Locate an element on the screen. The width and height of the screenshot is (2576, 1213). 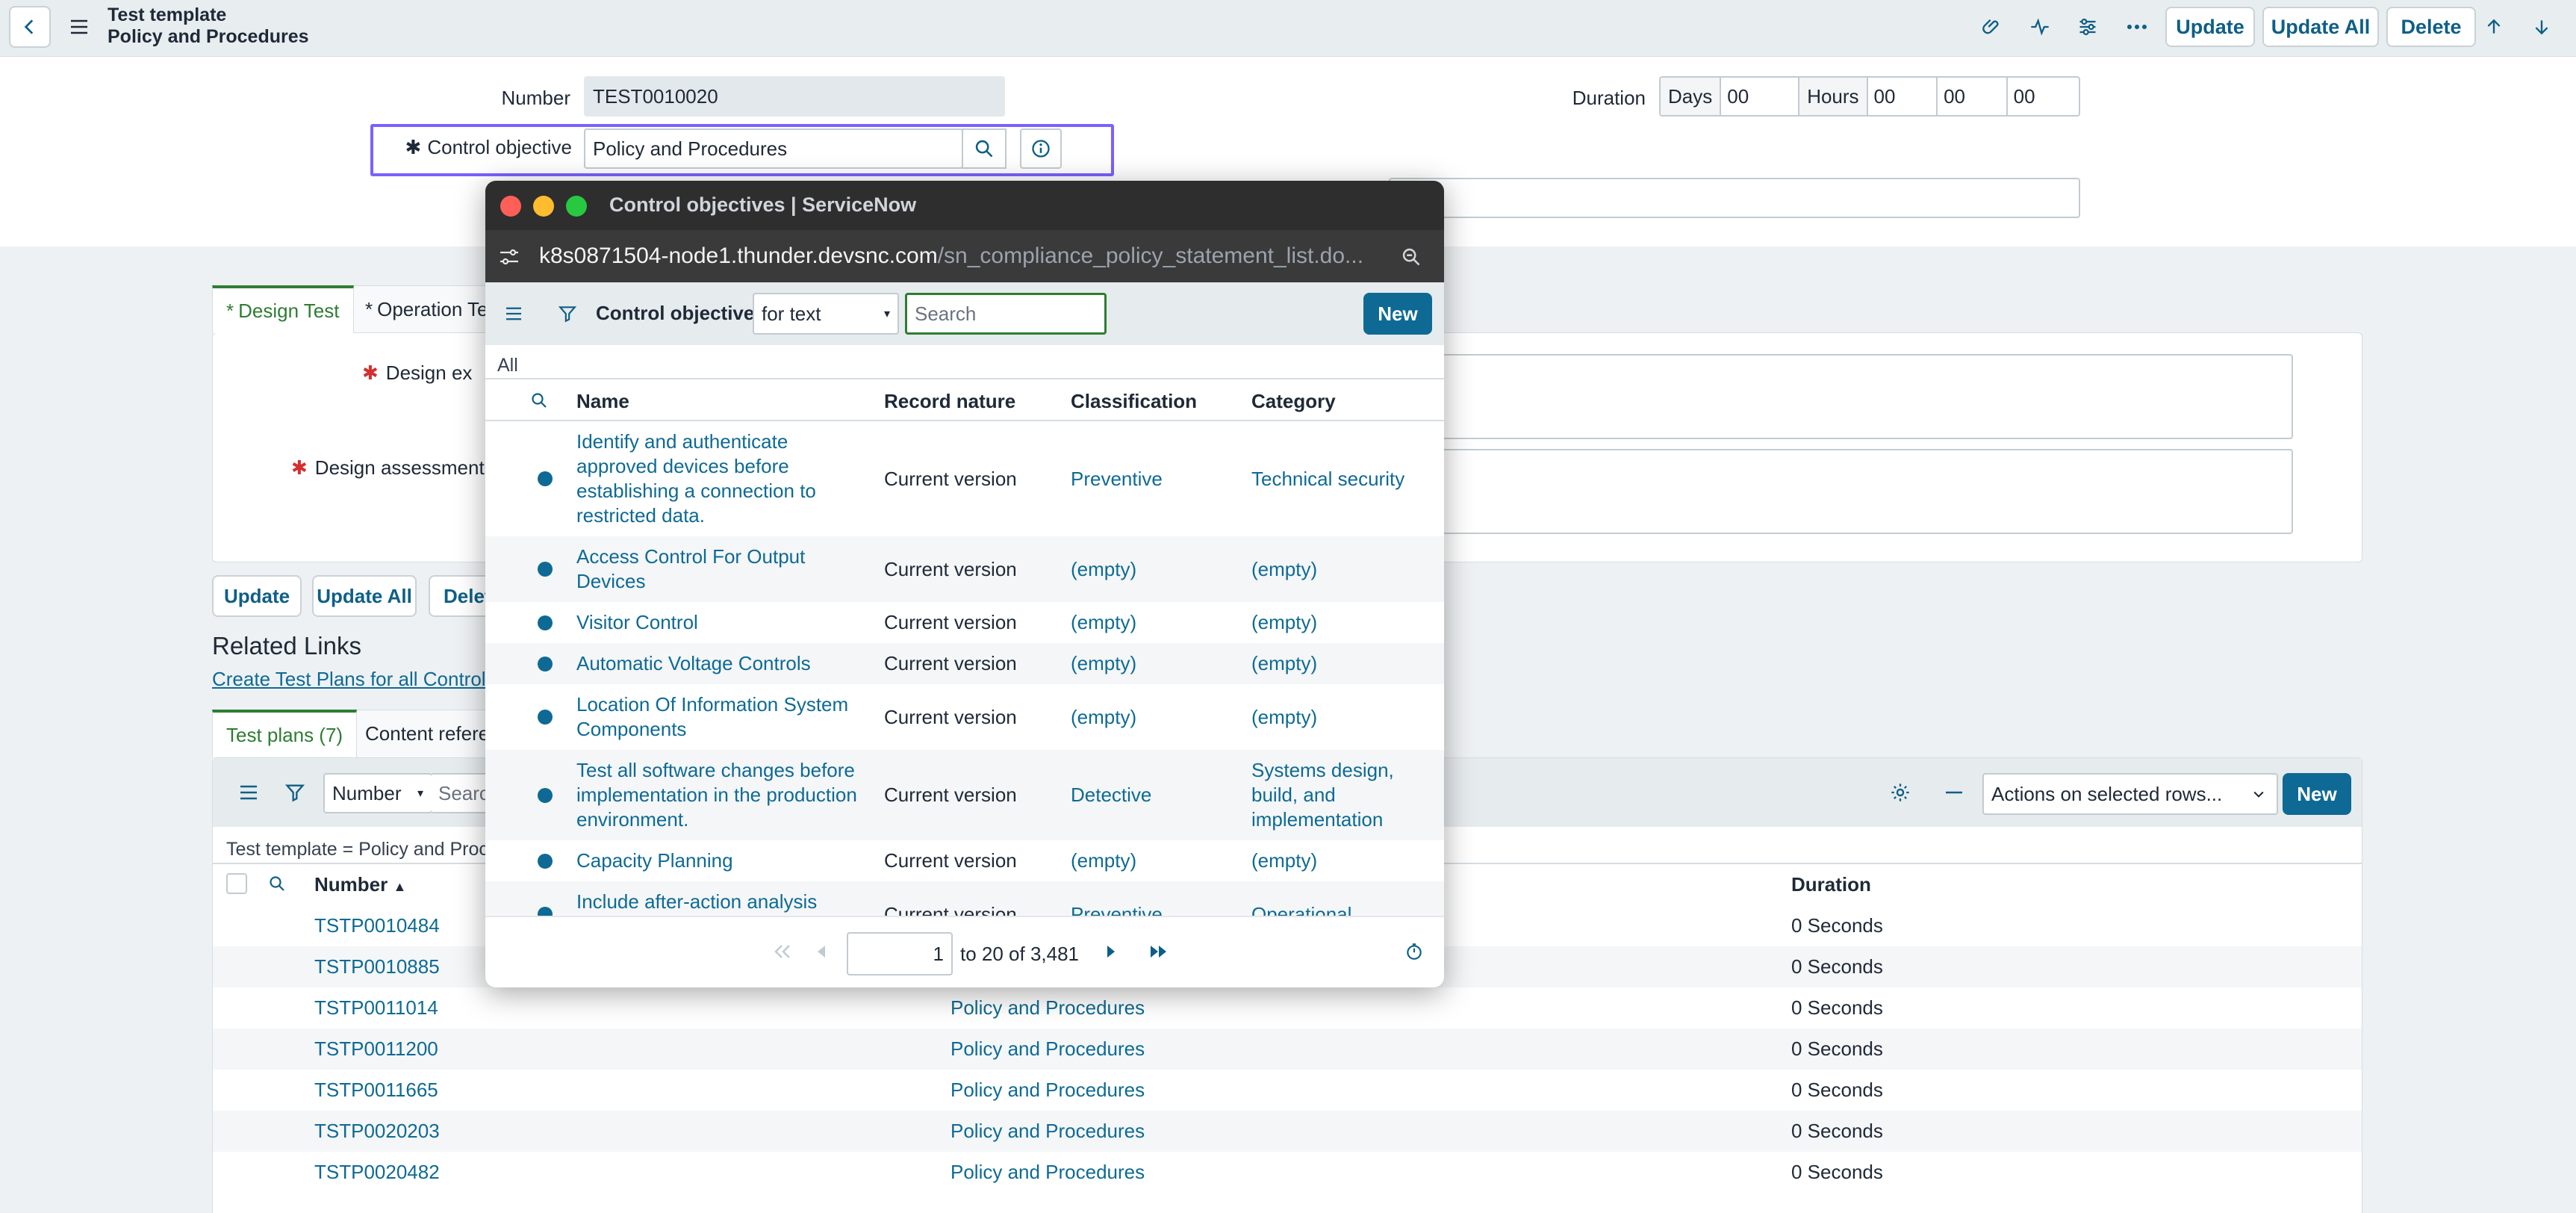
collapse-icon is located at coordinates (1954, 793).